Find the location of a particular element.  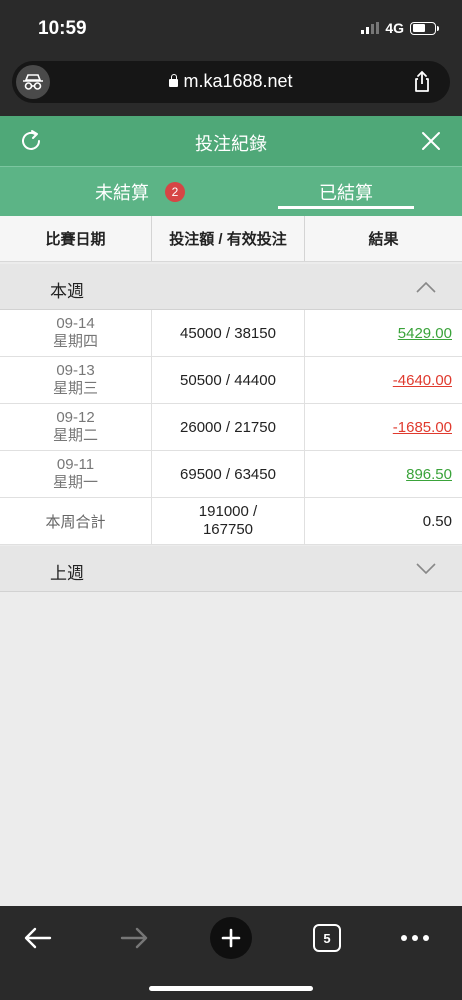

tab-pending: 未結算 2 is located at coordinates (140, 192).